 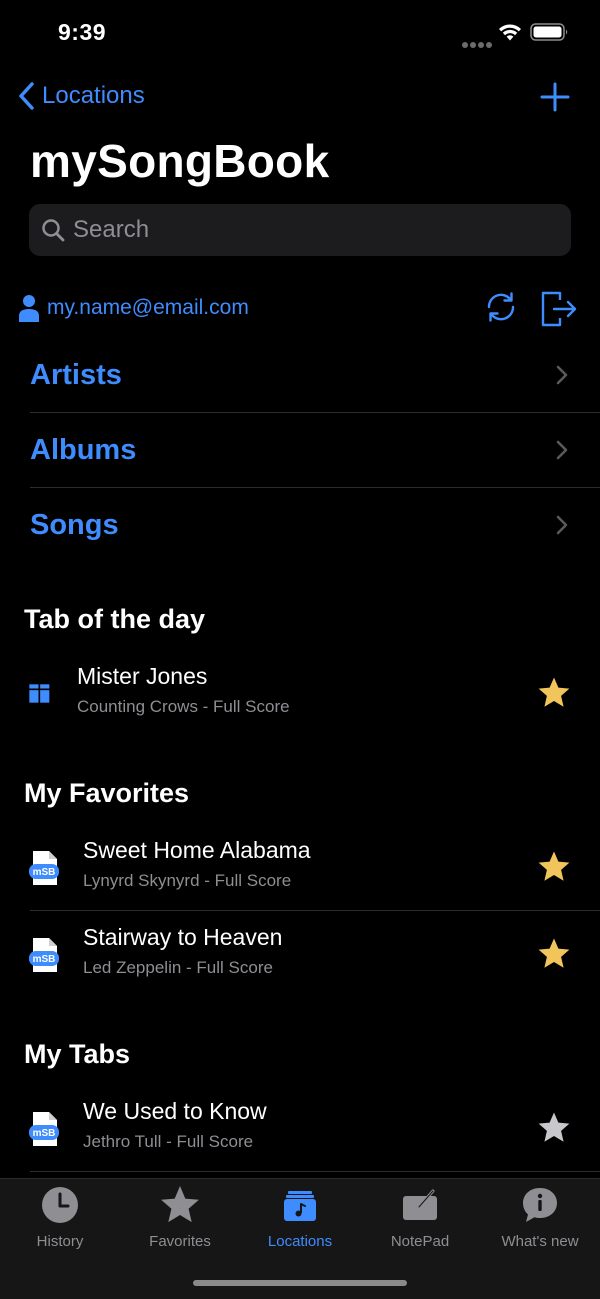 I want to click on home-indicator, so click(x=300, y=1283).